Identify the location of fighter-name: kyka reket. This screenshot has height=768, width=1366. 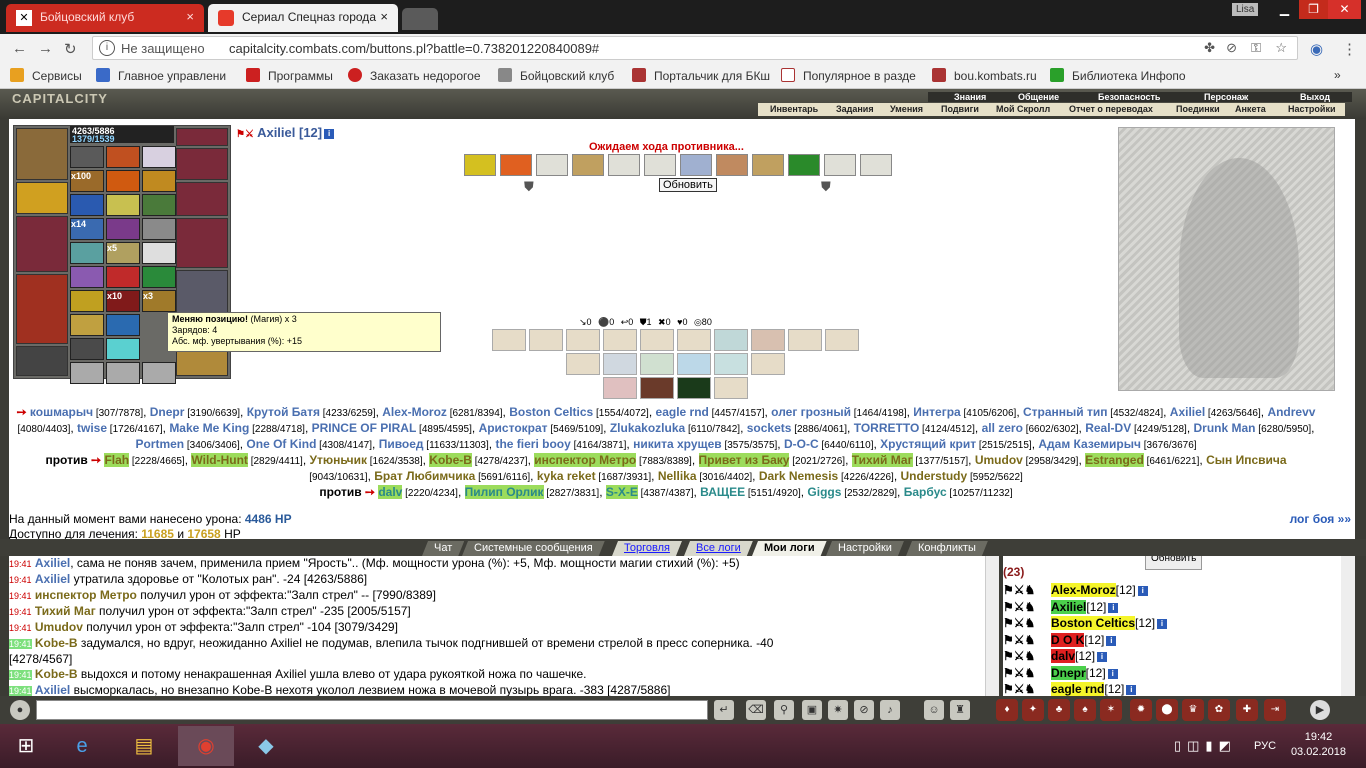
(566, 476).